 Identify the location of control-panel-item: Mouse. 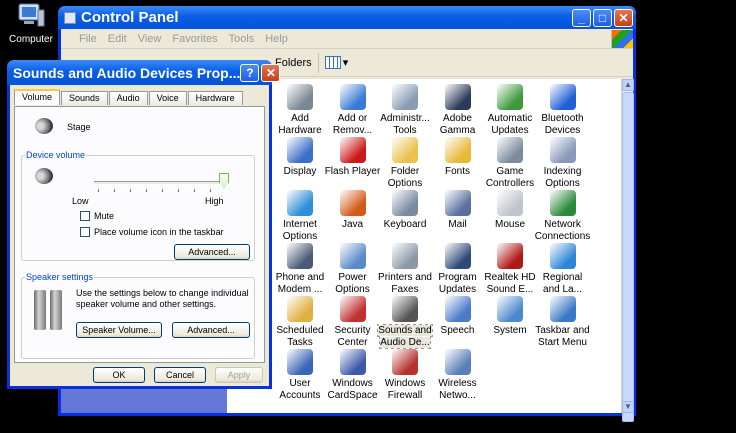
(510, 210).